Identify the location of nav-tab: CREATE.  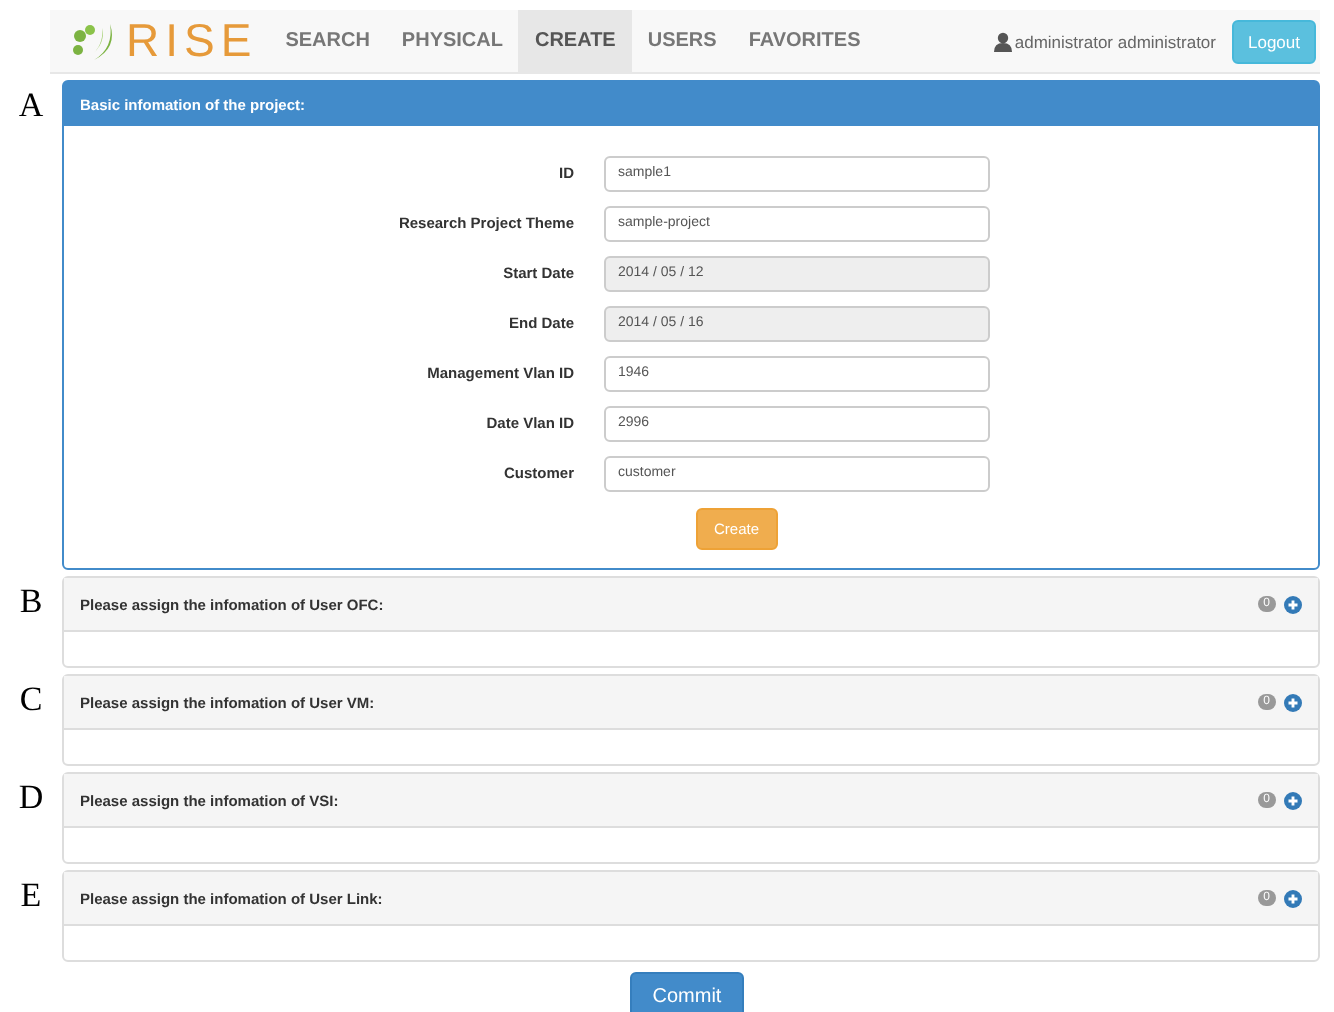
(575, 41).